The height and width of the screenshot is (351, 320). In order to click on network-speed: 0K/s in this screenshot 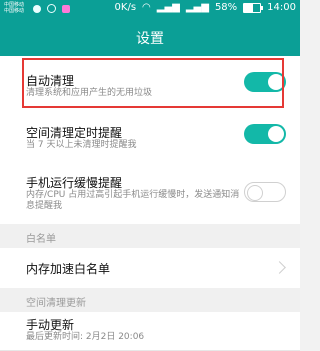, I will do `click(125, 7)`.